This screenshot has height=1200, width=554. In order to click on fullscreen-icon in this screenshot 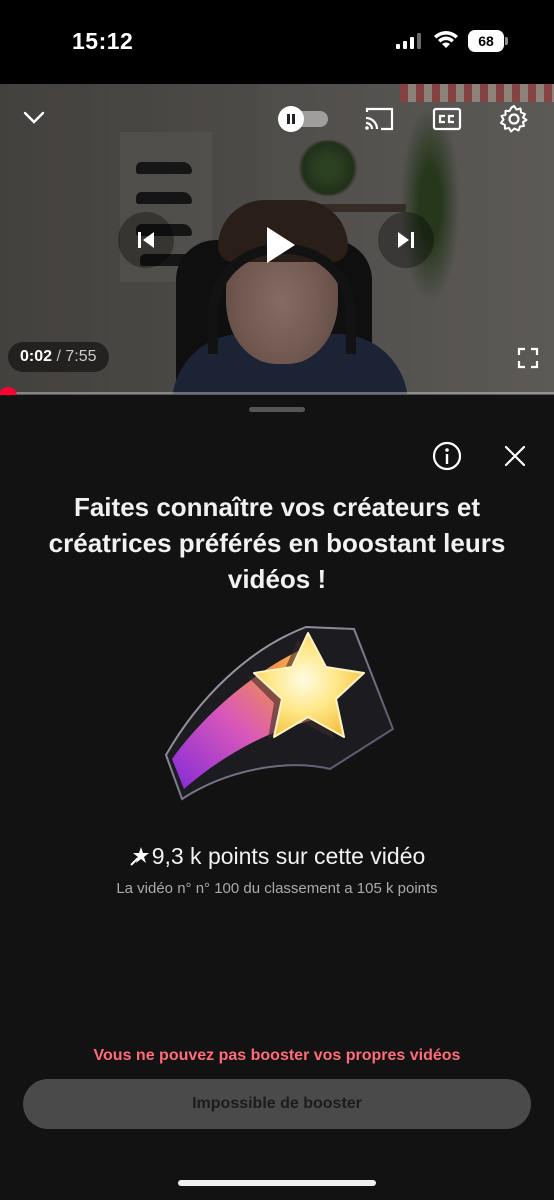, I will do `click(528, 358)`.